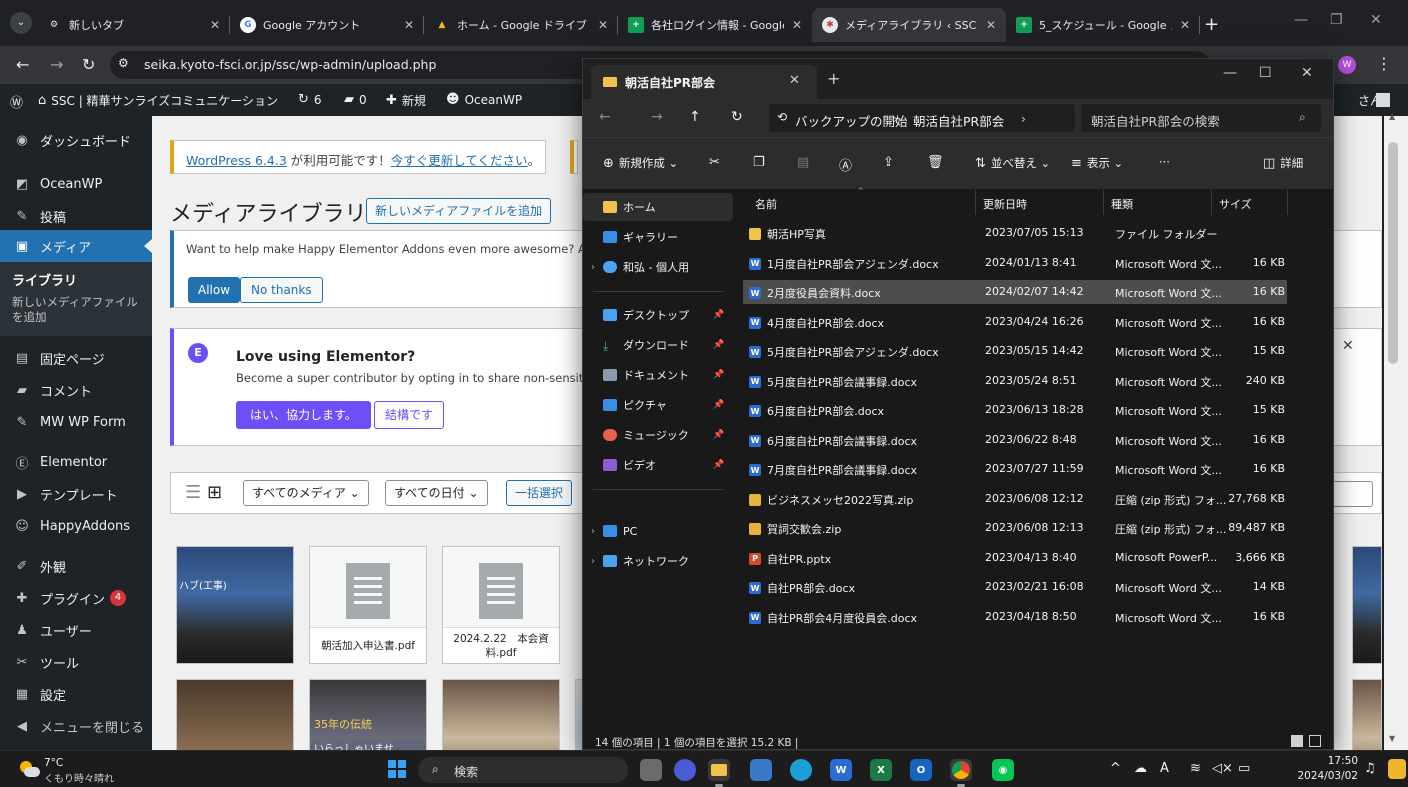 The image size is (1408, 787). I want to click on no-thanks-button: No thanks, so click(281, 290).